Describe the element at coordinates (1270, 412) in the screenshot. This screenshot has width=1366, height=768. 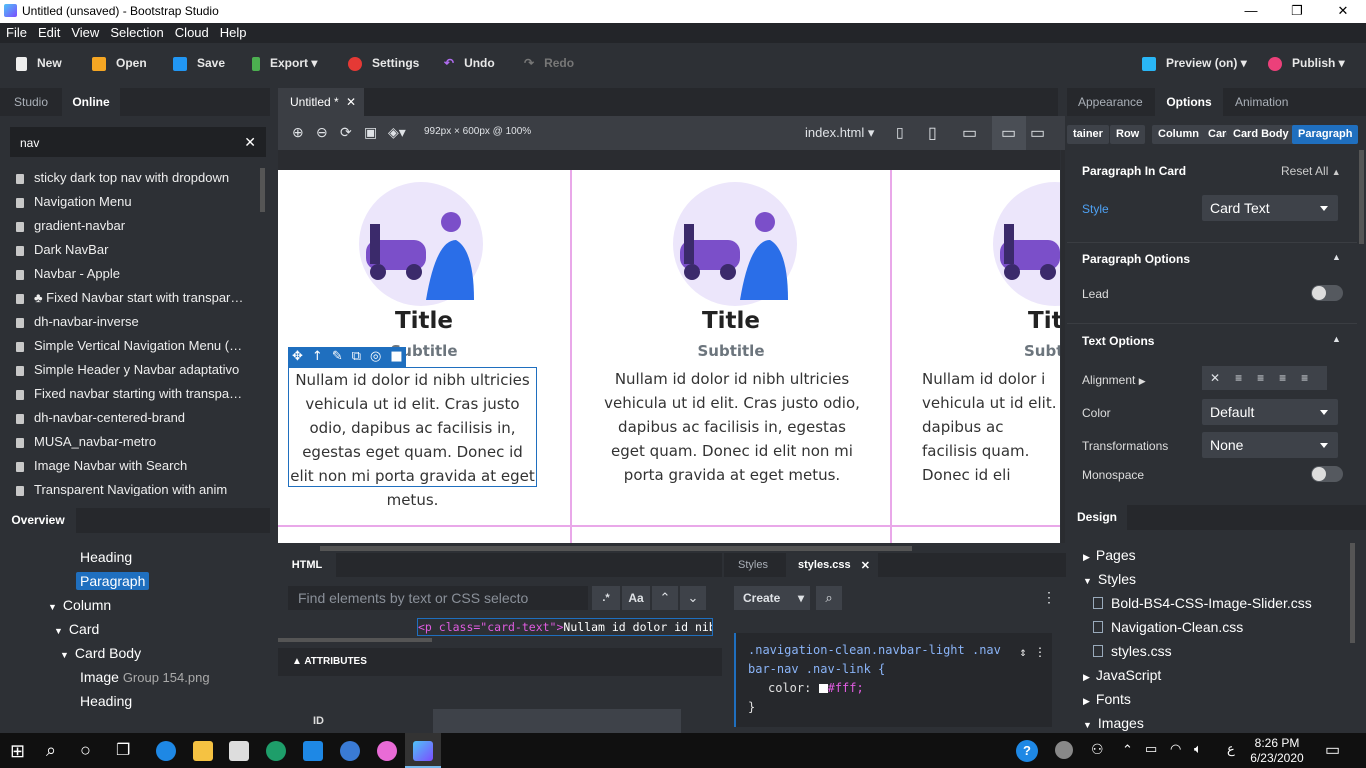
I see `color-select: Default` at that location.